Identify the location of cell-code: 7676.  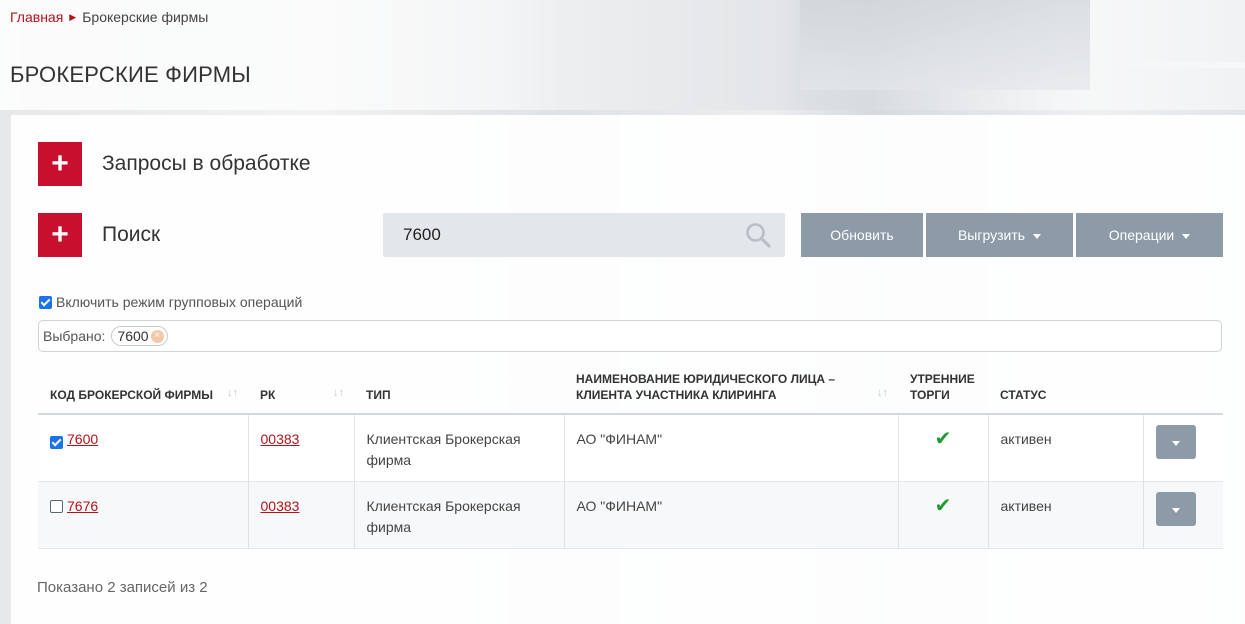
(143, 515).